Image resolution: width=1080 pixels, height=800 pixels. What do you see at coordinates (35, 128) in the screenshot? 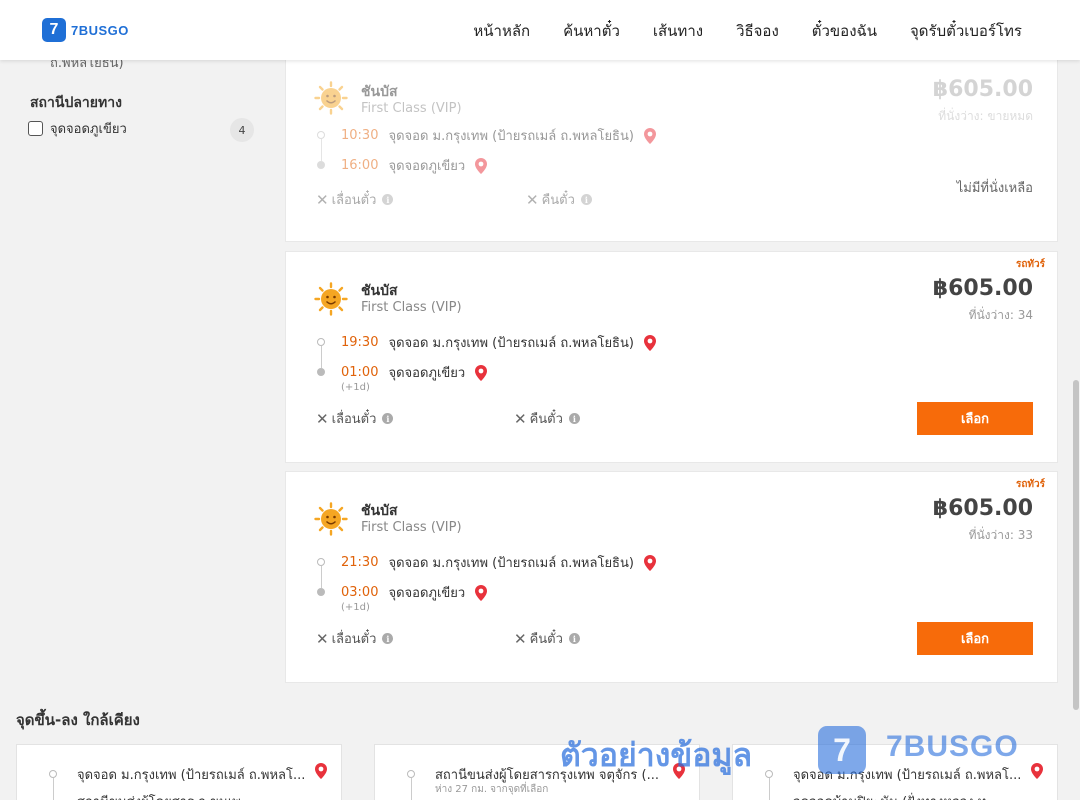
I see `filter-checkbox` at bounding box center [35, 128].